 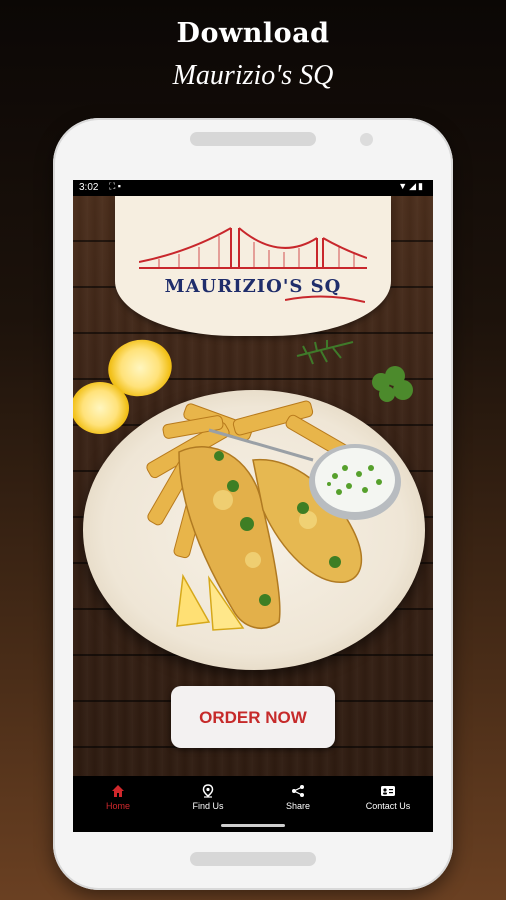 I want to click on nav-label: Home, so click(x=117, y=806).